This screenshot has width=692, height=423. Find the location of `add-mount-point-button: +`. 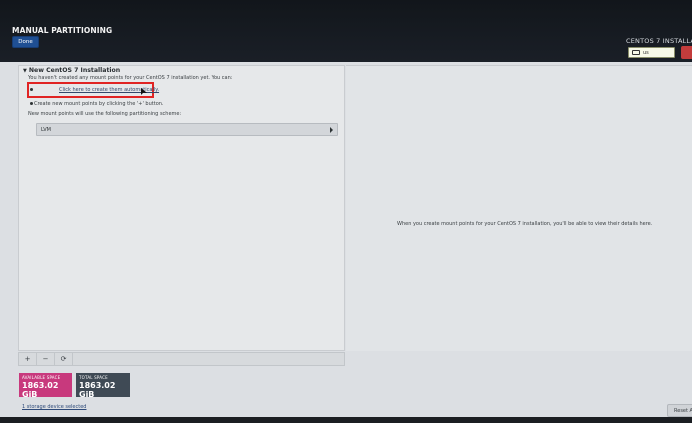

add-mount-point-button: + is located at coordinates (28, 359).